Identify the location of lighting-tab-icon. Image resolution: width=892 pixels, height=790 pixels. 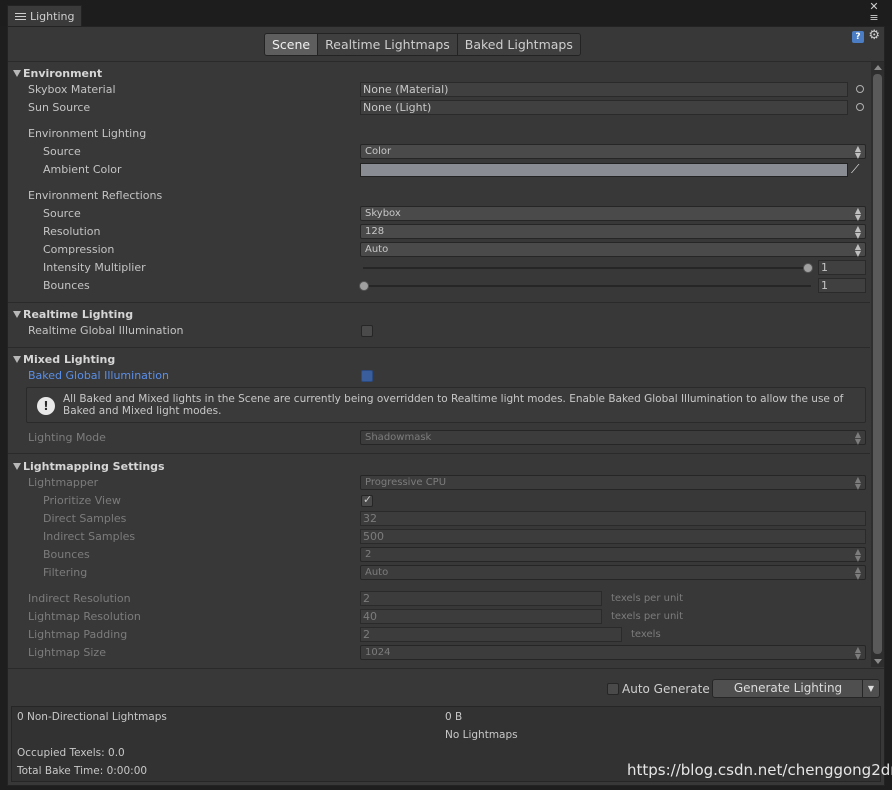
(20, 16).